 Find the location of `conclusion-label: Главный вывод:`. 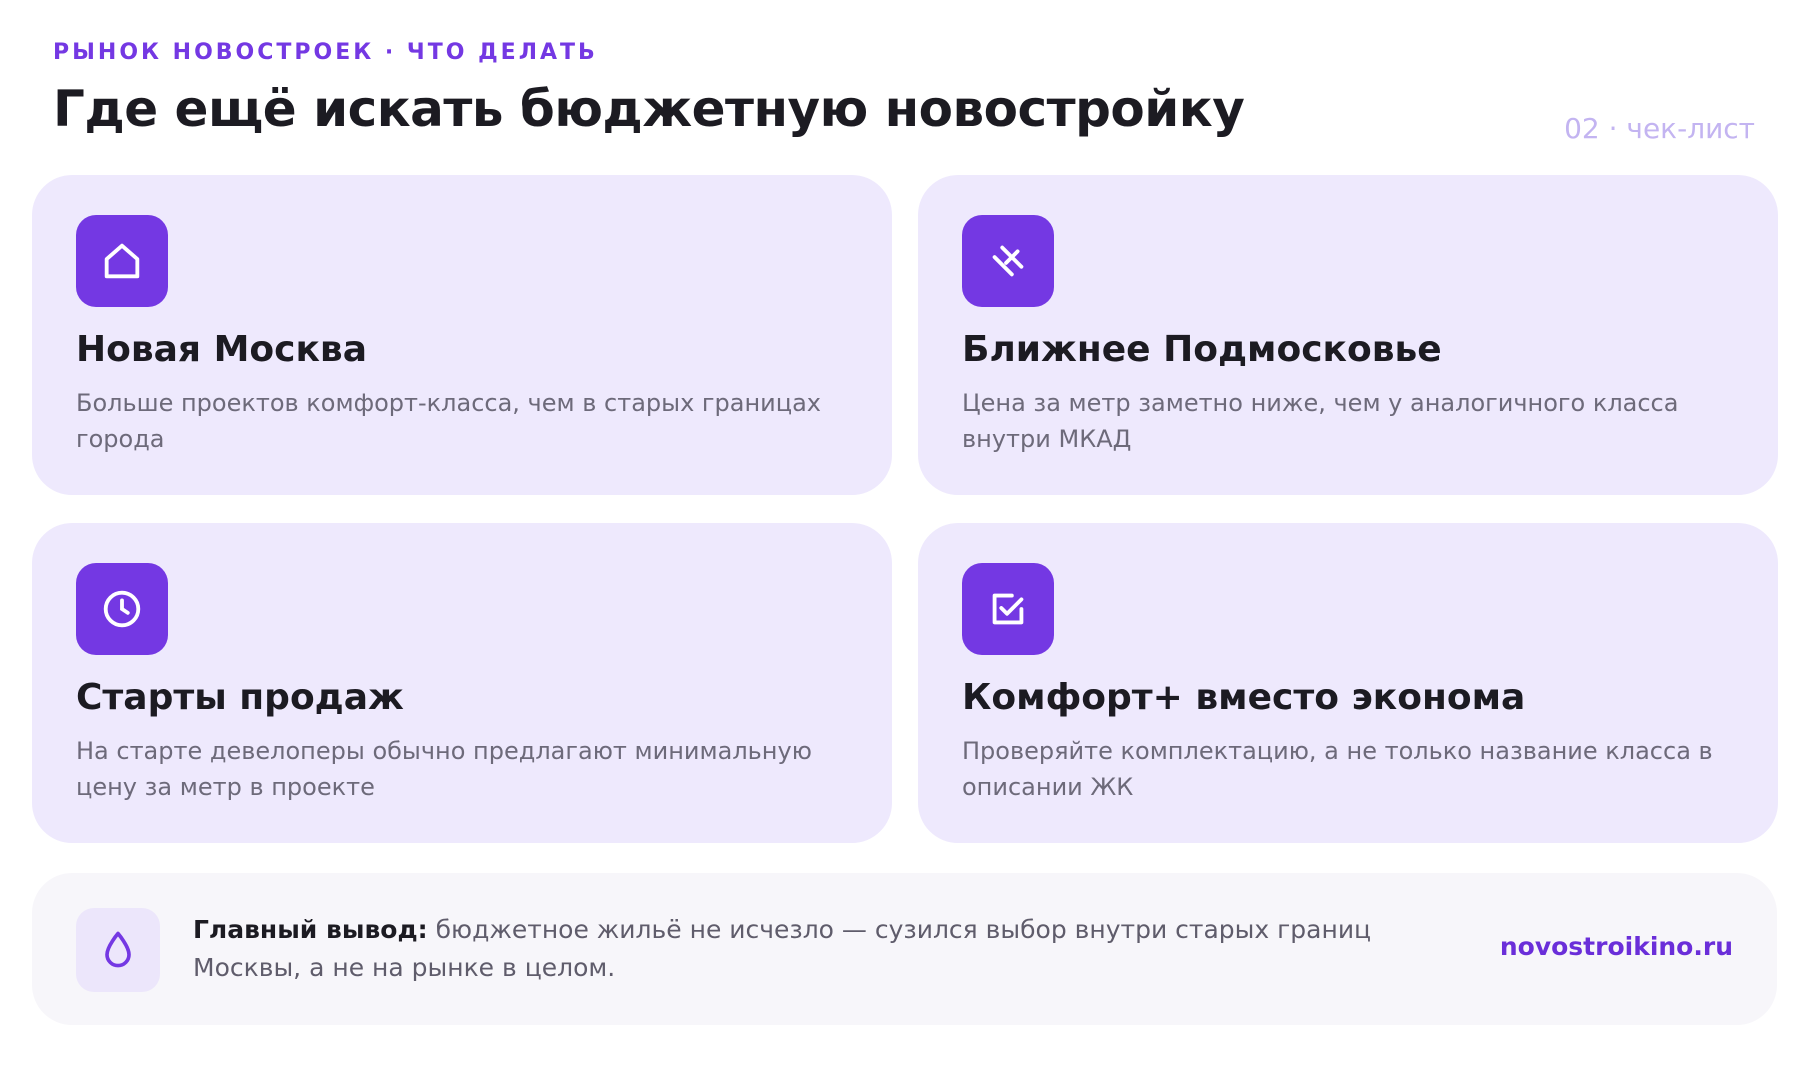

conclusion-label: Главный вывод: is located at coordinates (310, 929).